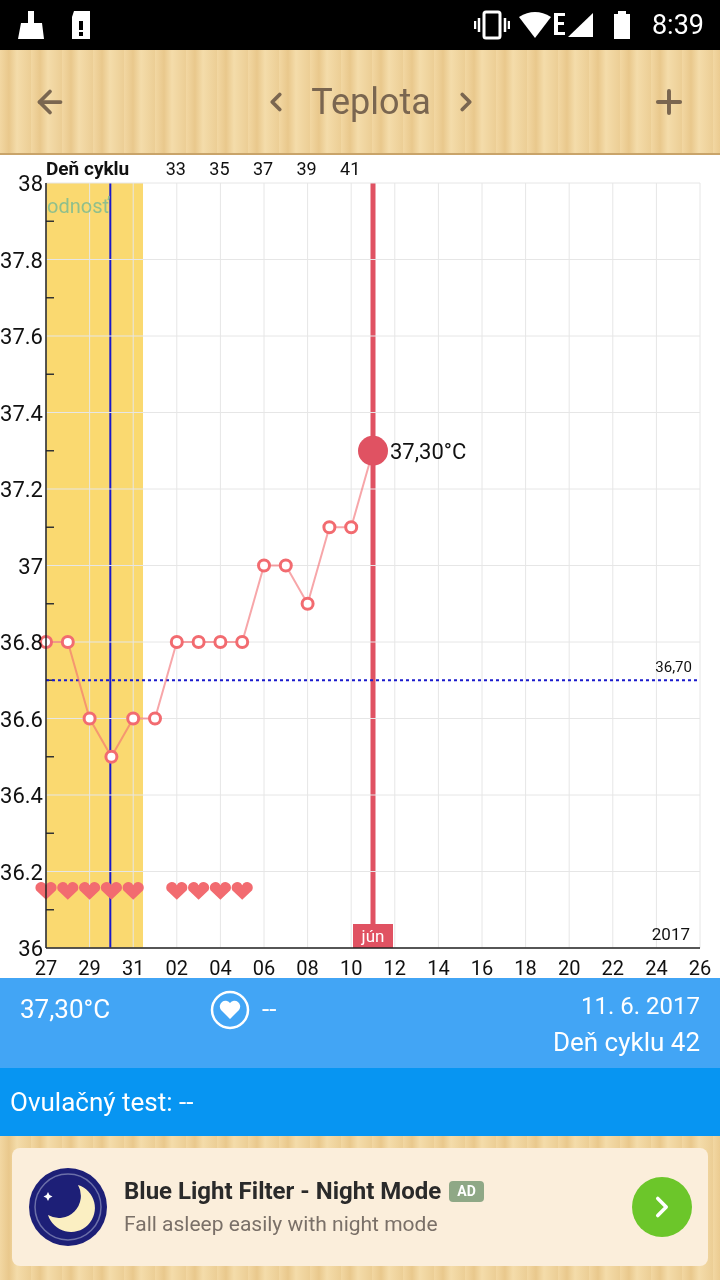  What do you see at coordinates (31, 25) in the screenshot?
I see `cleaner-icon` at bounding box center [31, 25].